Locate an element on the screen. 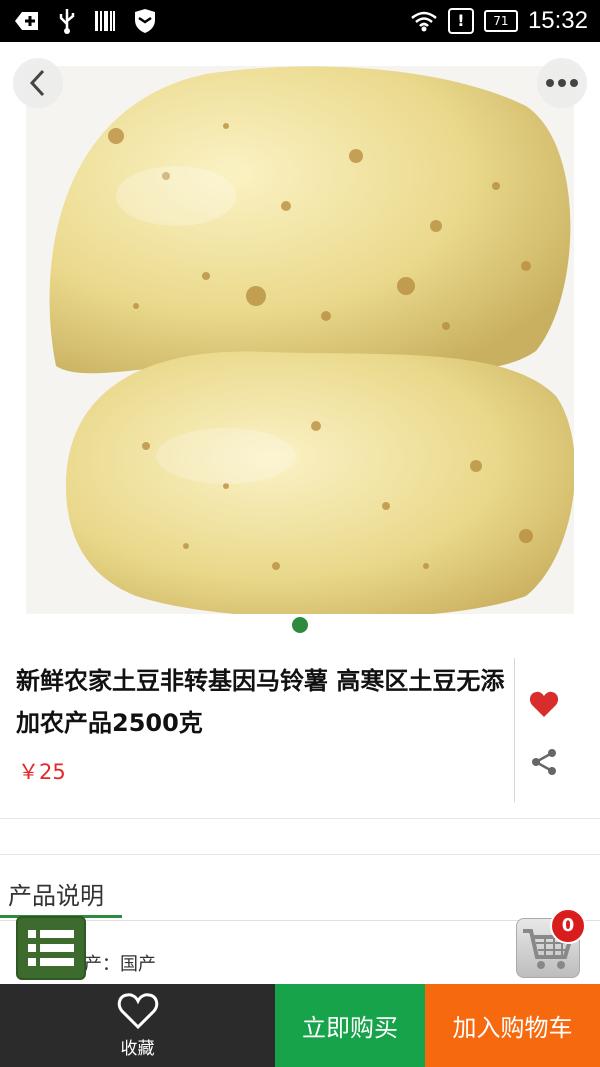 Image resolution: width=600 pixels, height=1067 pixels. usb-icon is located at coordinates (67, 21).